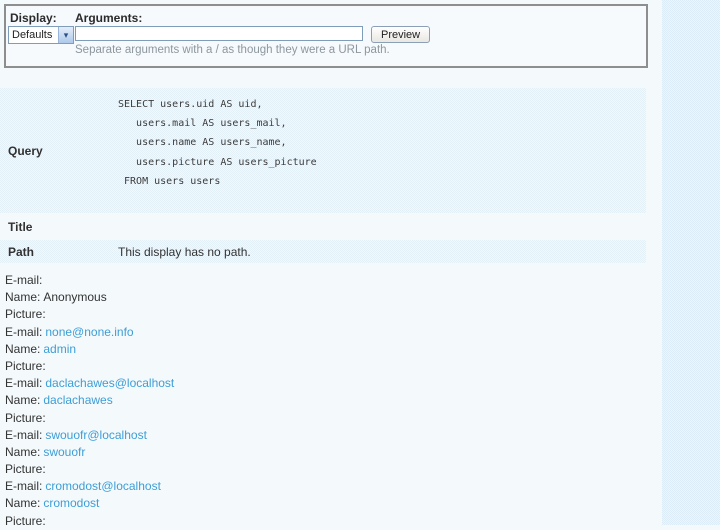  Describe the element at coordinates (330, 349) in the screenshot. I see `result-field-row: Name: admin` at that location.